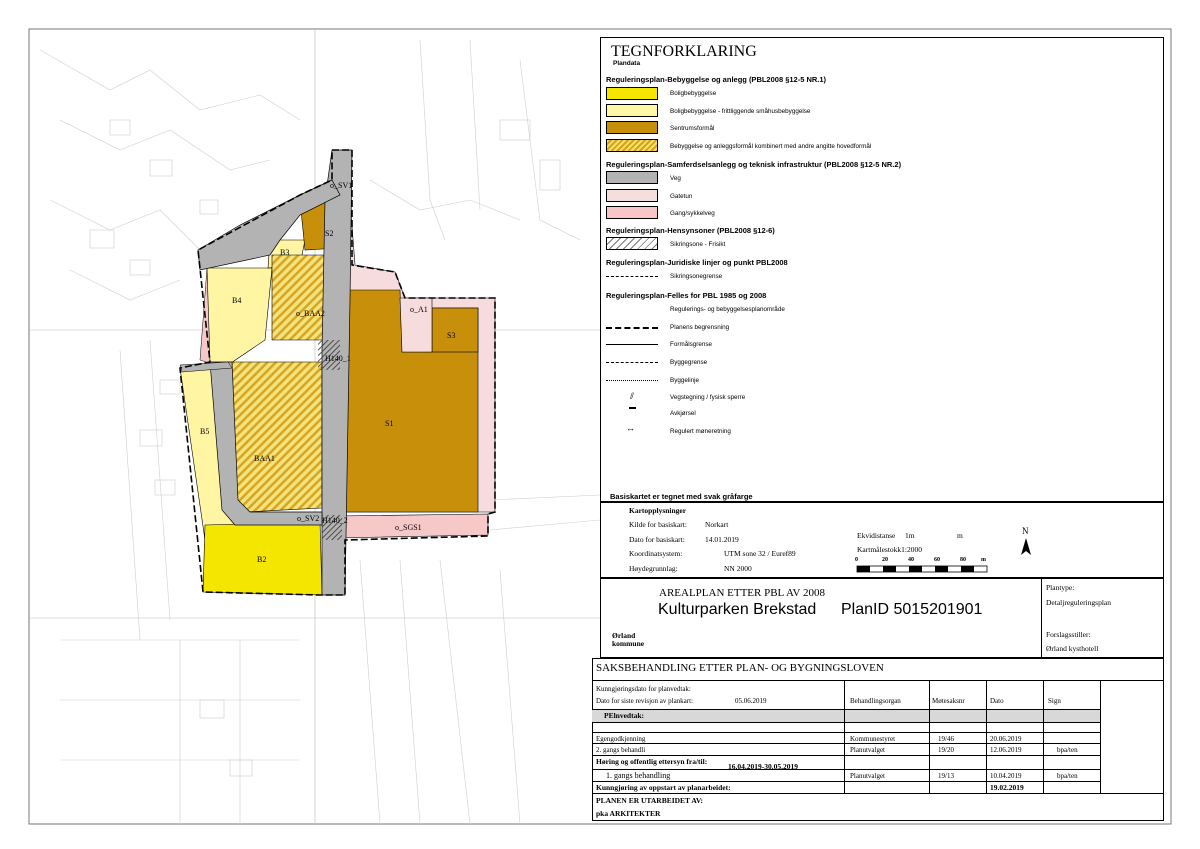 This screenshot has height=849, width=1200. What do you see at coordinates (451, 335) in the screenshot?
I see `label-s3: S3` at bounding box center [451, 335].